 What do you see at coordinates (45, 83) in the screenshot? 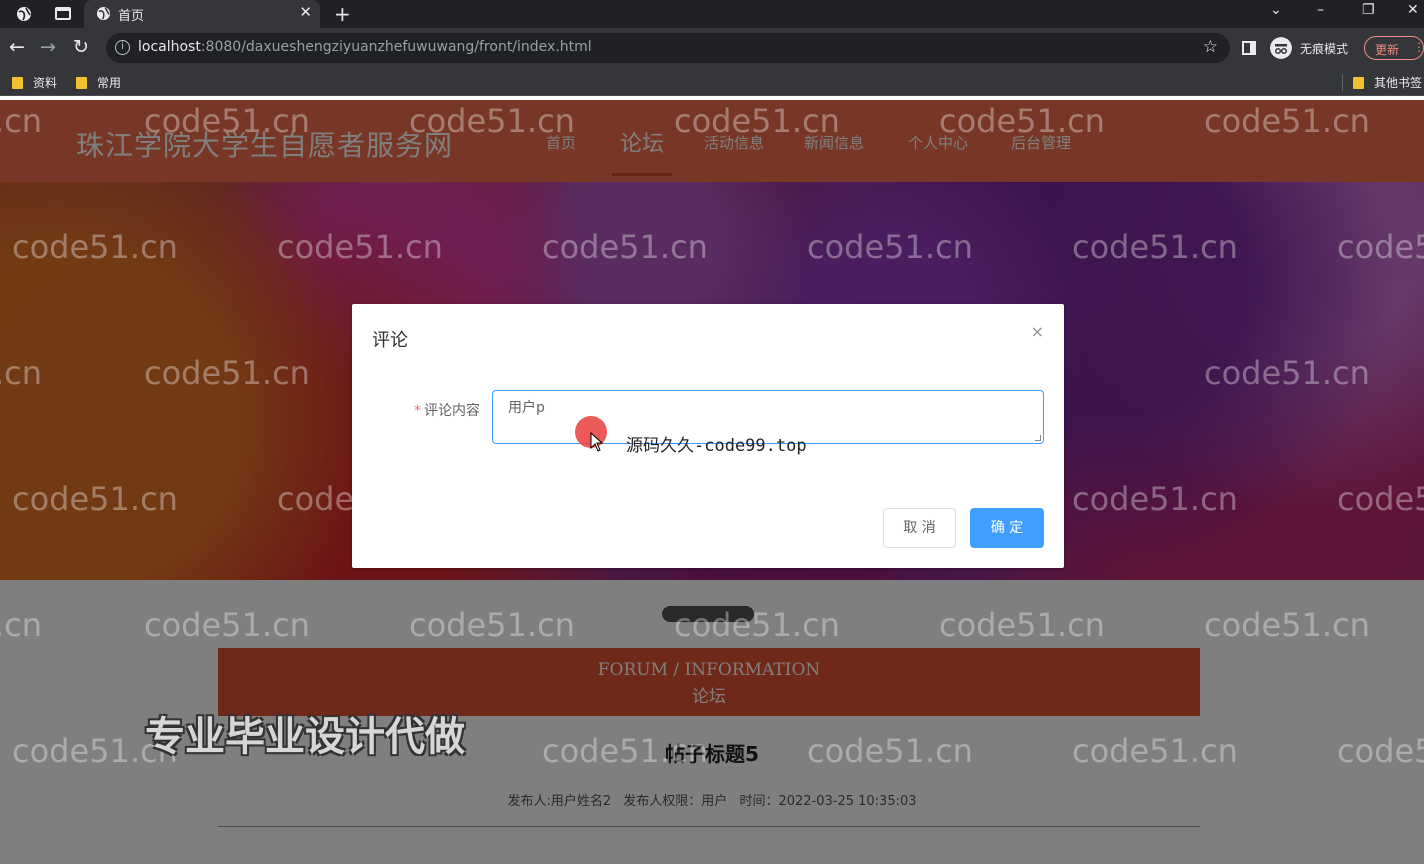
I see `bookmark-label: 资料` at bounding box center [45, 83].